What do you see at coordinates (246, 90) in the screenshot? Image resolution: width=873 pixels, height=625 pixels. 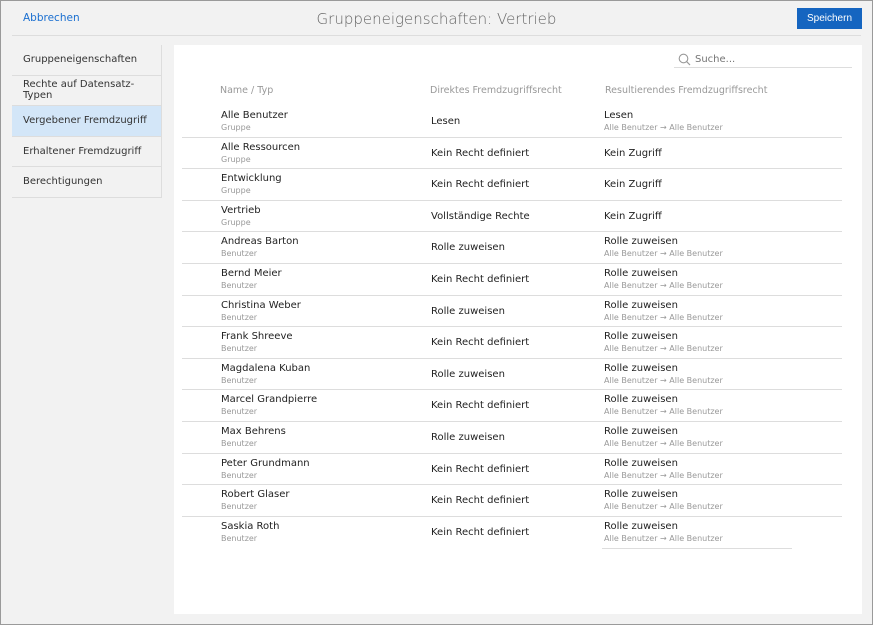 I see `column-header-name: Name / Typ` at bounding box center [246, 90].